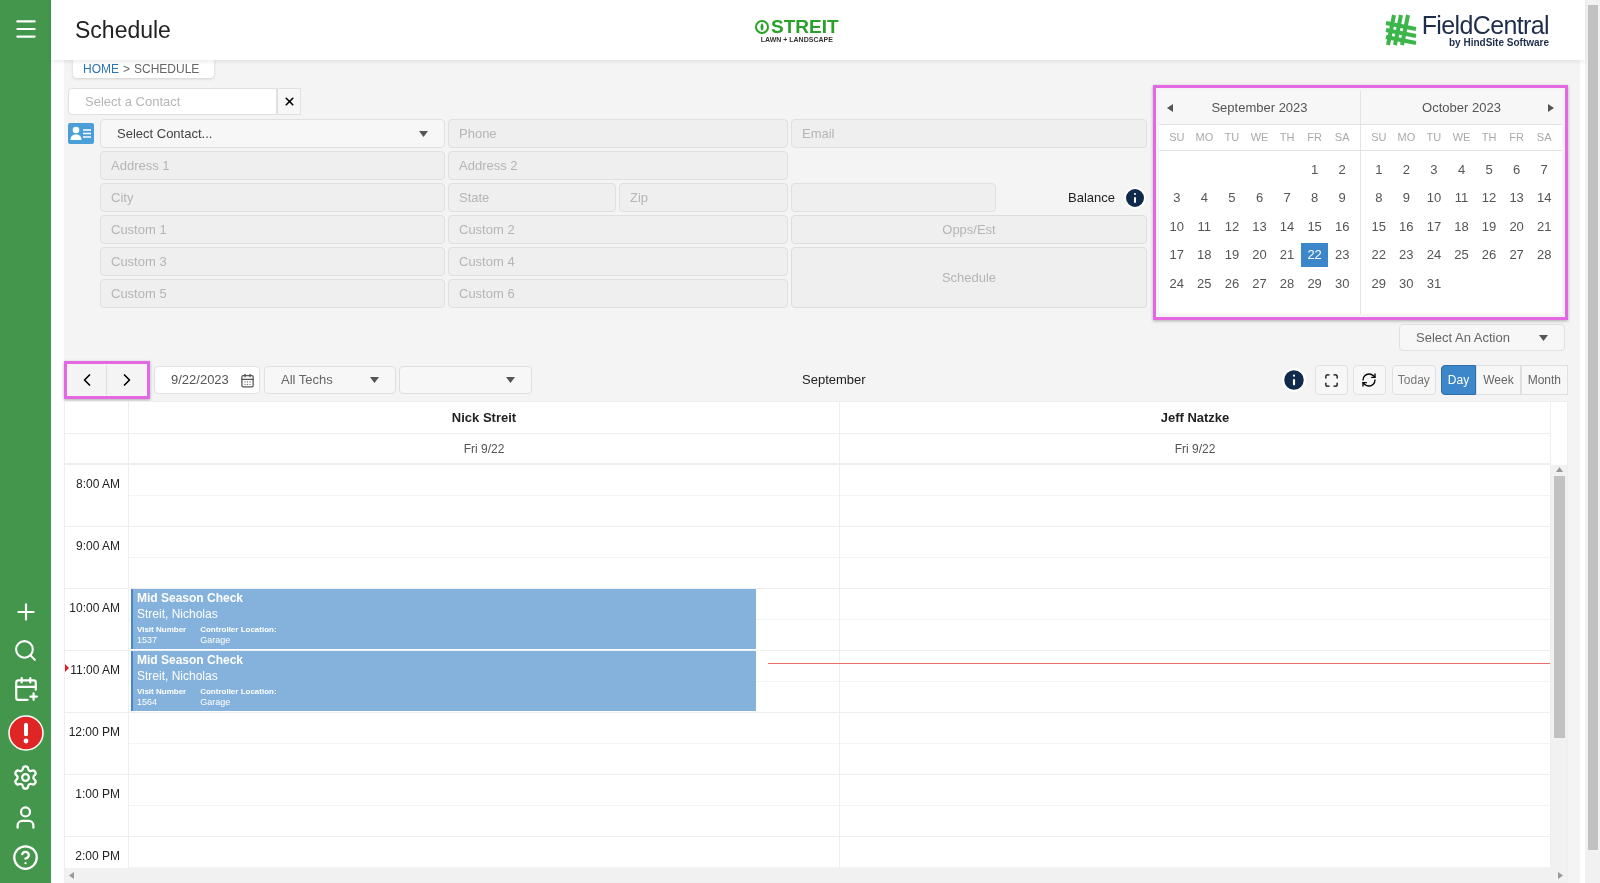 The height and width of the screenshot is (883, 1600). What do you see at coordinates (1544, 380) in the screenshot?
I see `view-tab: Month` at bounding box center [1544, 380].